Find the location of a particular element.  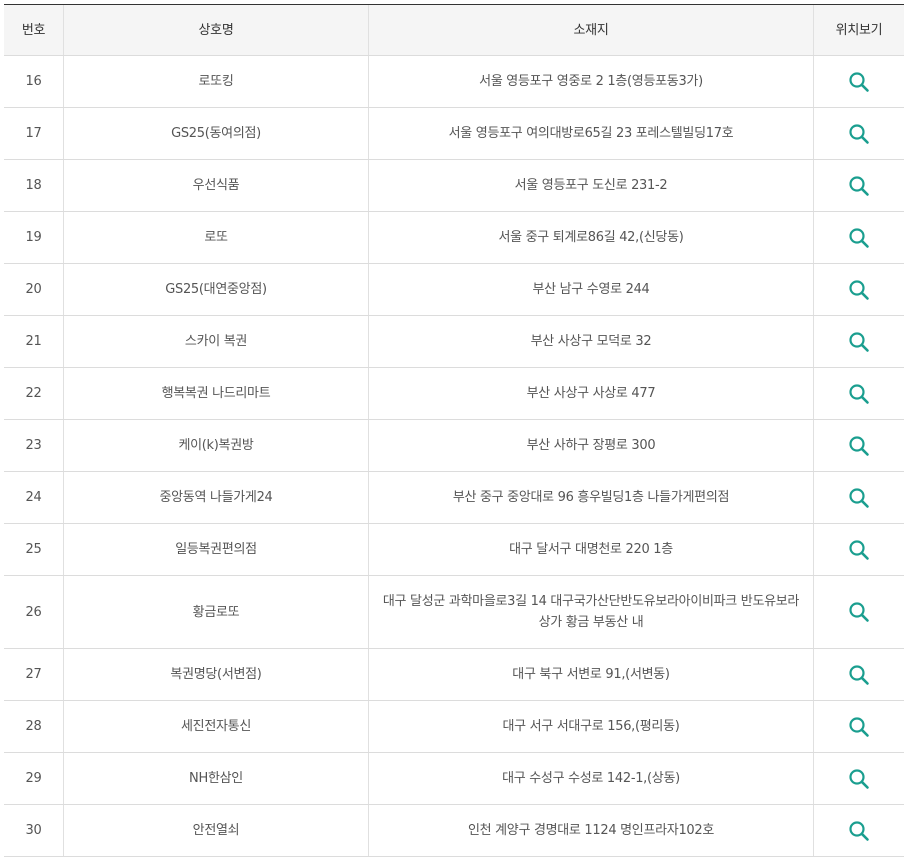

header-location: 위치보기 is located at coordinates (859, 30).